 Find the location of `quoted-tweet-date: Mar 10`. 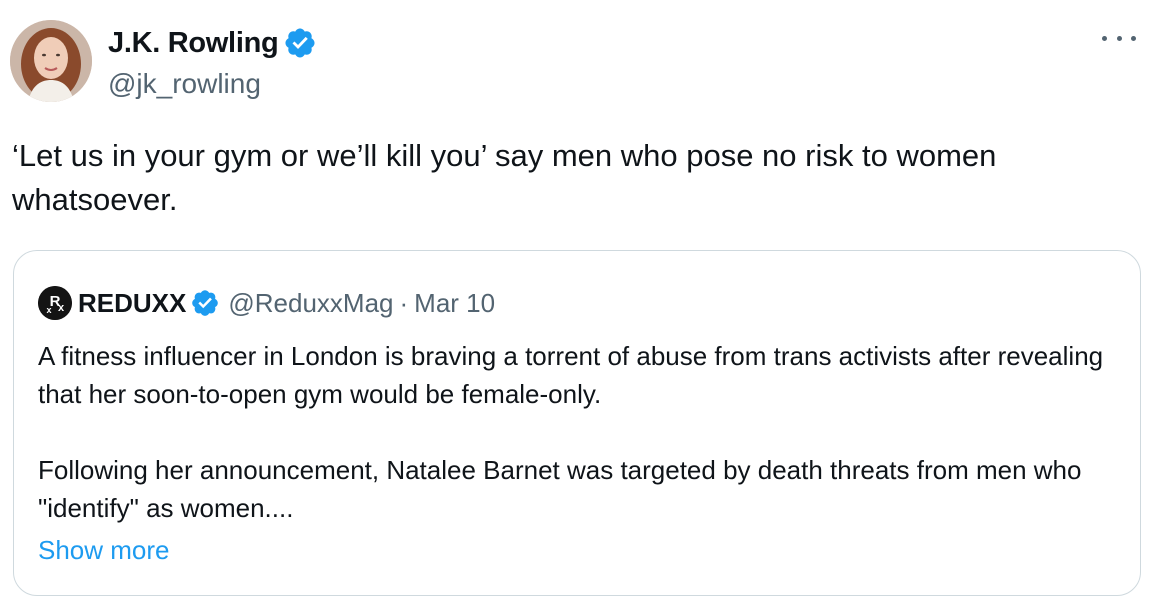

quoted-tweet-date: Mar 10 is located at coordinates (454, 303).